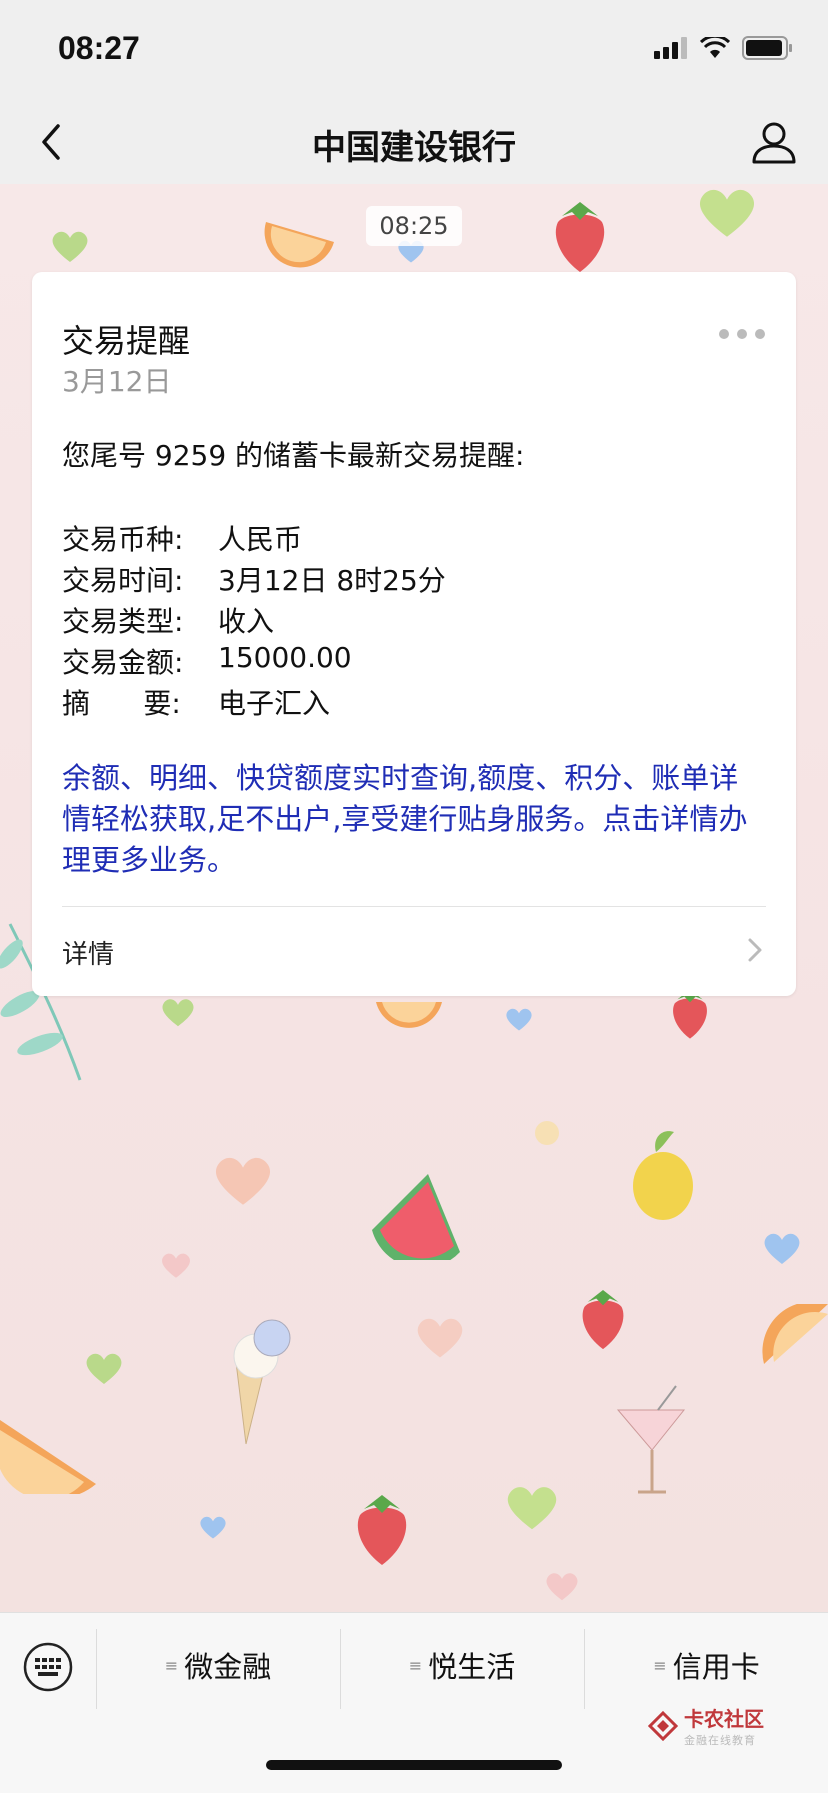 The height and width of the screenshot is (1793, 828). I want to click on menu-item-yue-shenghuo: ≡ 悦生活, so click(462, 1665).